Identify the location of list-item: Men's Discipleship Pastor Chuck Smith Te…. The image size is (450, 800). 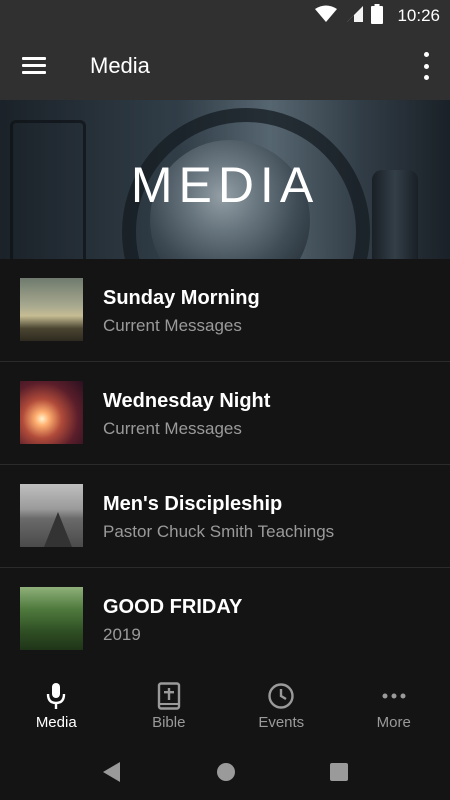
(225, 516).